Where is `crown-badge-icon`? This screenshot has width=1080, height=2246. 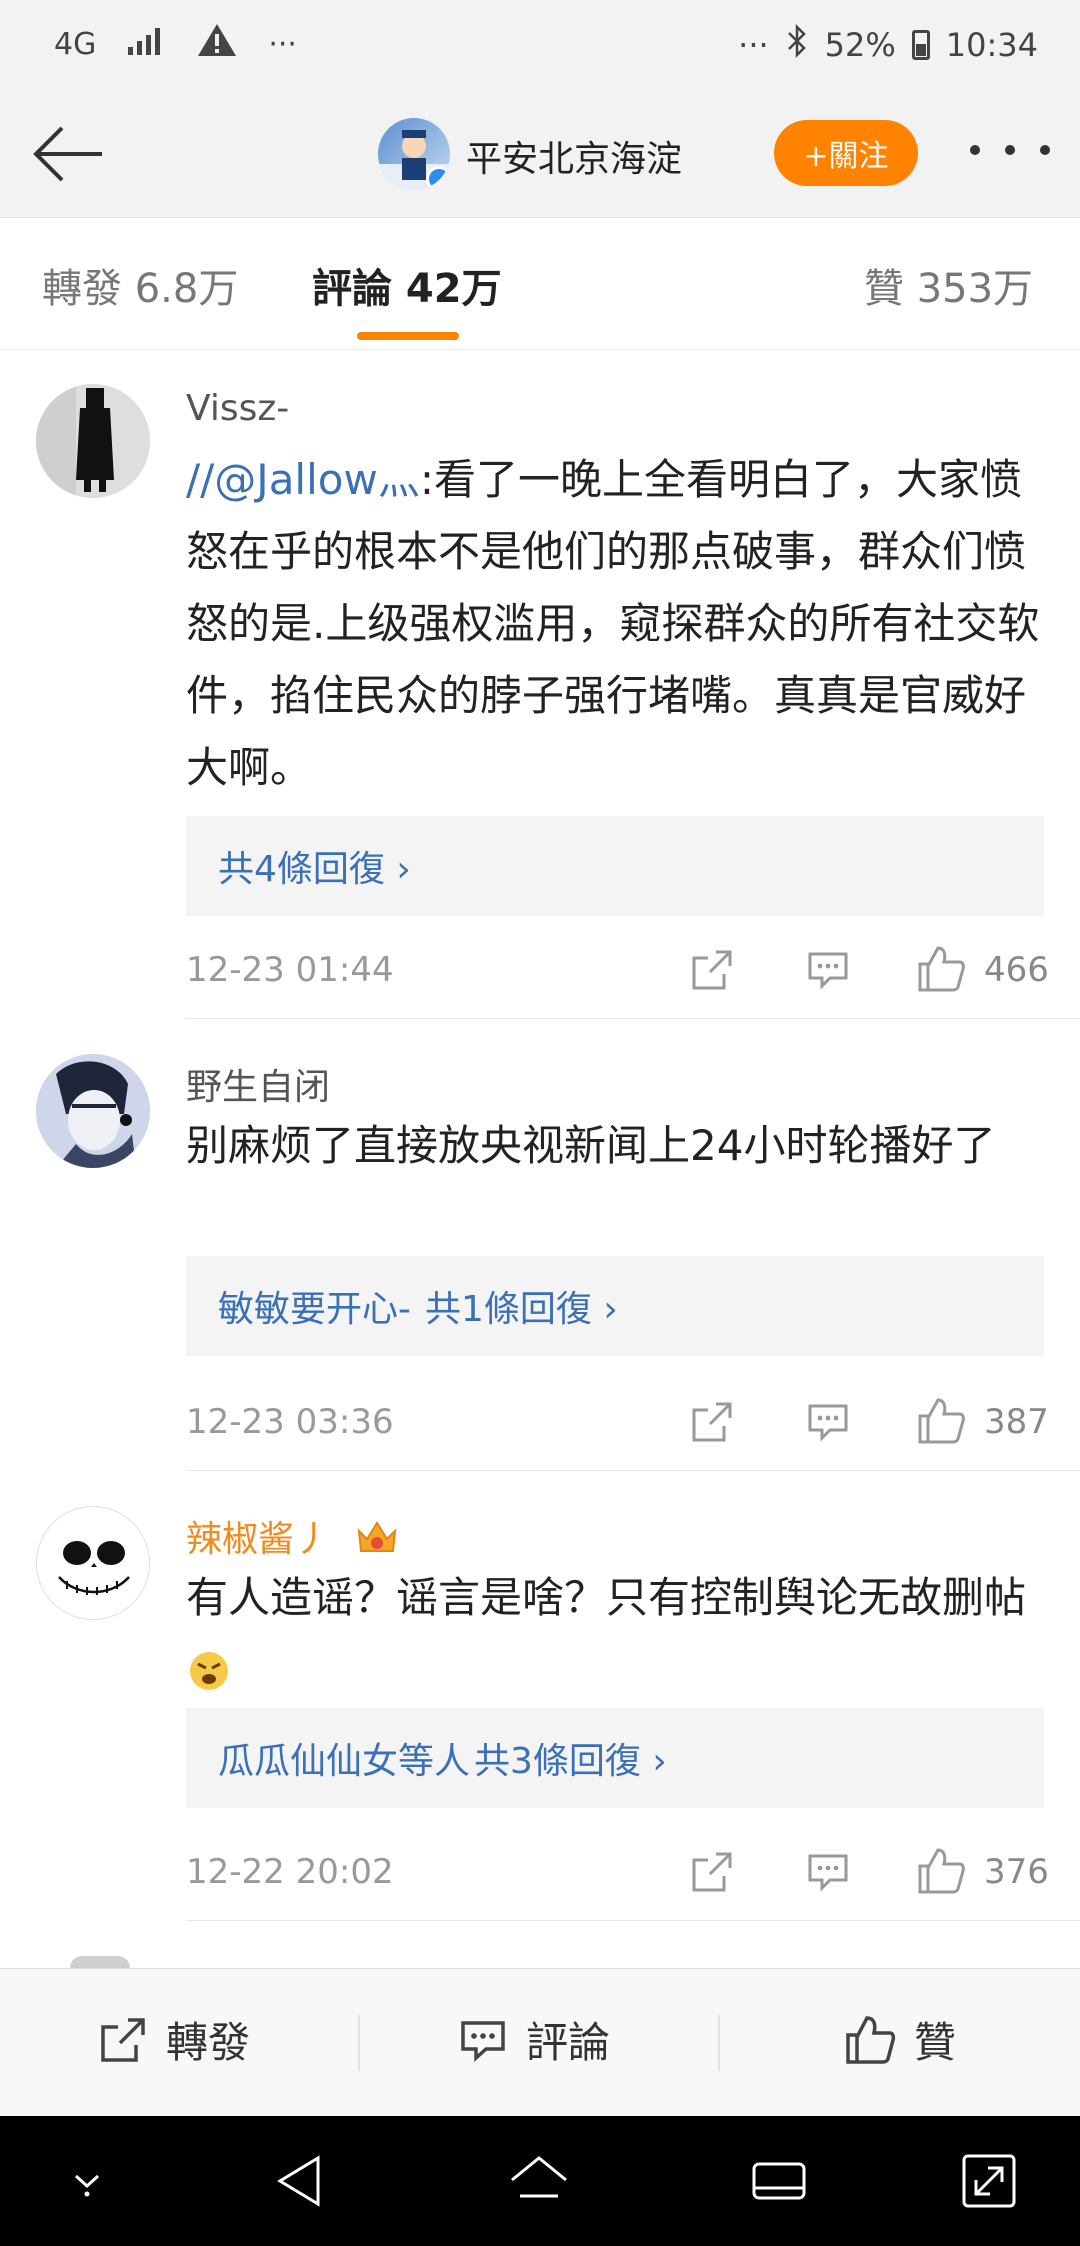 crown-badge-icon is located at coordinates (377, 1536).